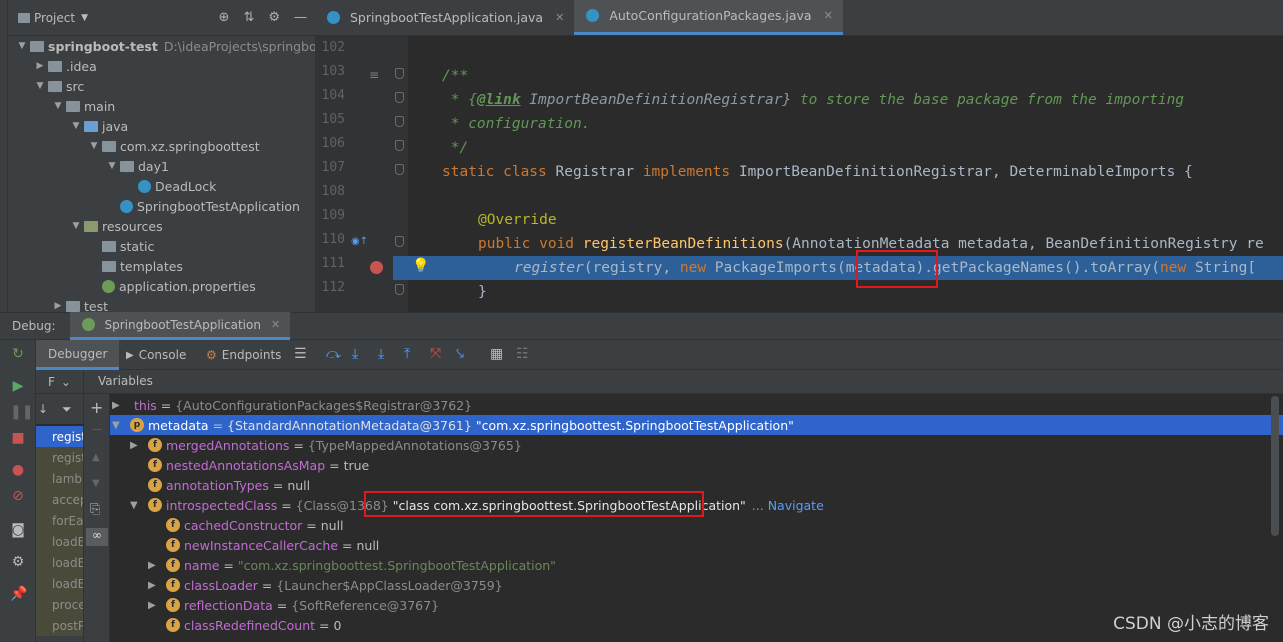 This screenshot has height=642, width=1283. Describe the element at coordinates (88, 166) in the screenshot. I see `tree-item: ▼ day1` at that location.